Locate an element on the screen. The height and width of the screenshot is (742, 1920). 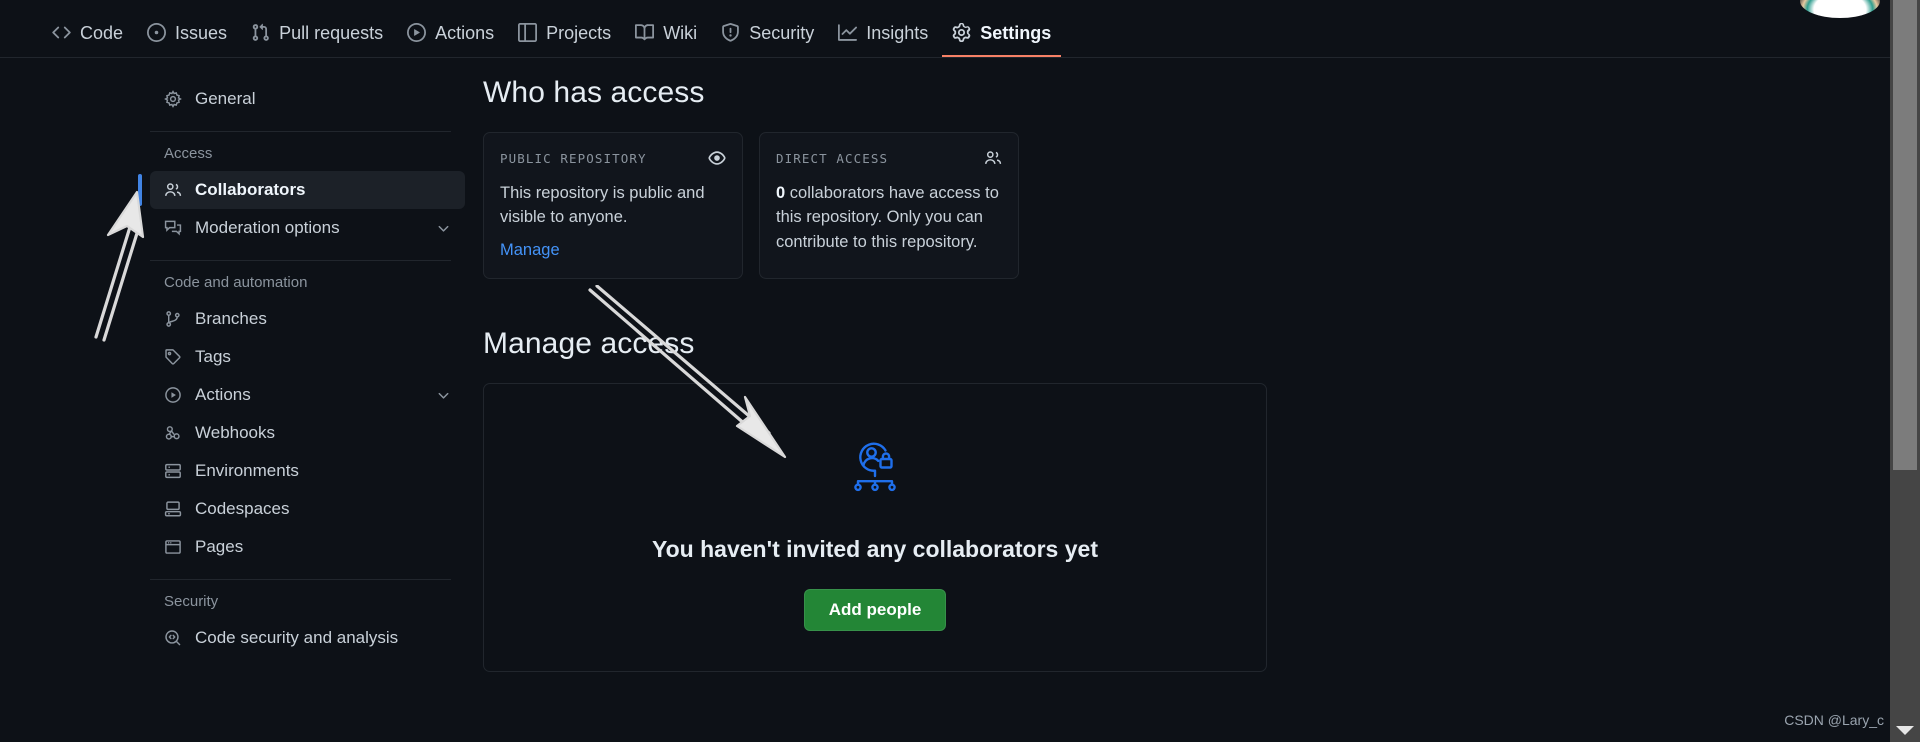
sidebar-item-label: Code security and analysis is located at coordinates (297, 637).